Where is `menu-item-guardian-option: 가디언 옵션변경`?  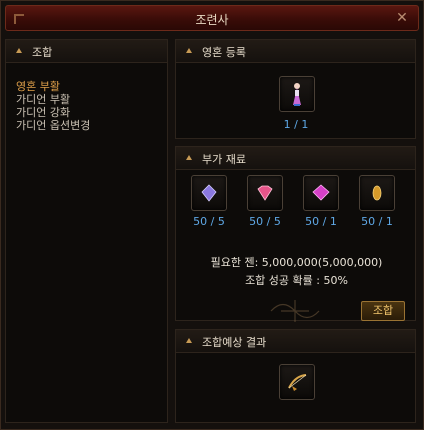 menu-item-guardian-option: 가디언 옵션변경 is located at coordinates (53, 125).